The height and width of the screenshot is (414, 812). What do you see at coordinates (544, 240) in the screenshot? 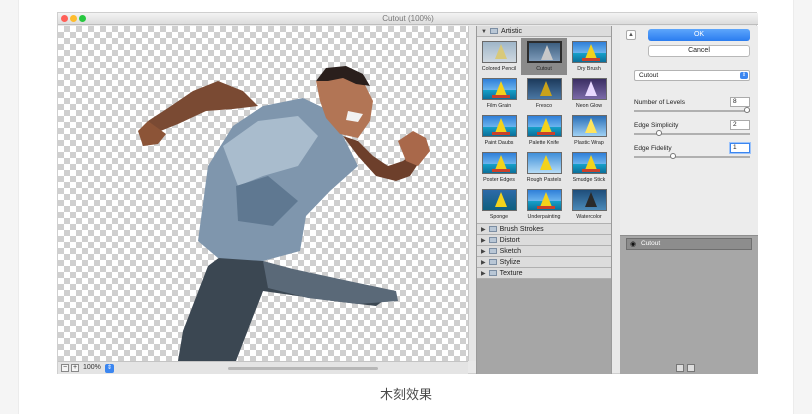
I see `category-distort: ▶ Distort` at bounding box center [544, 240].